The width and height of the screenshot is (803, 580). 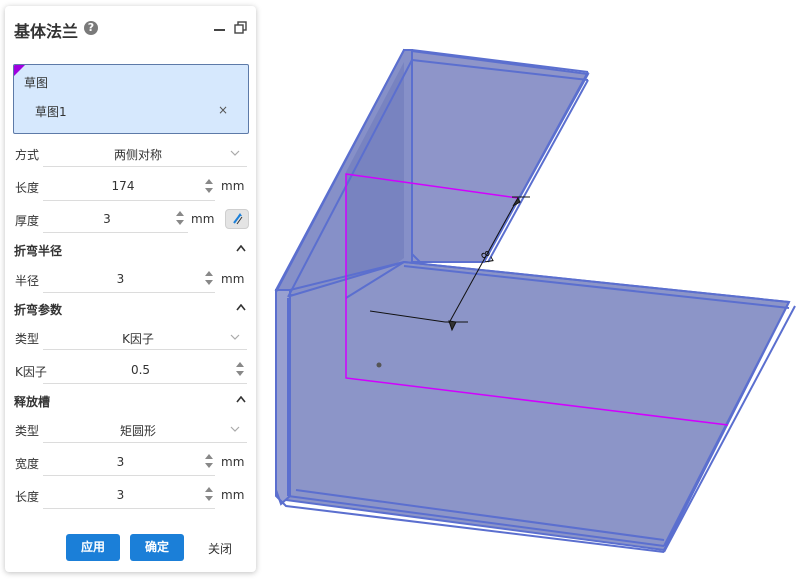 I want to click on length-unit: mm, so click(x=233, y=186).